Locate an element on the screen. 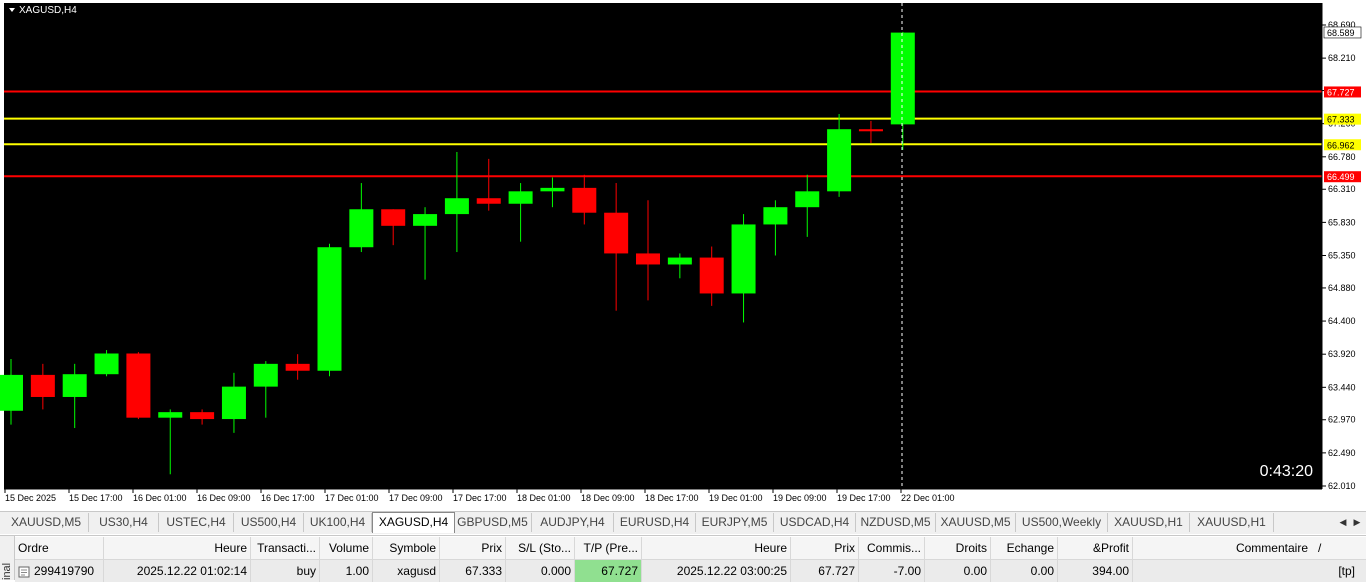 Image resolution: width=1366 pixels, height=582 pixels. chart-tab: UK100,H4 is located at coordinates (338, 522).